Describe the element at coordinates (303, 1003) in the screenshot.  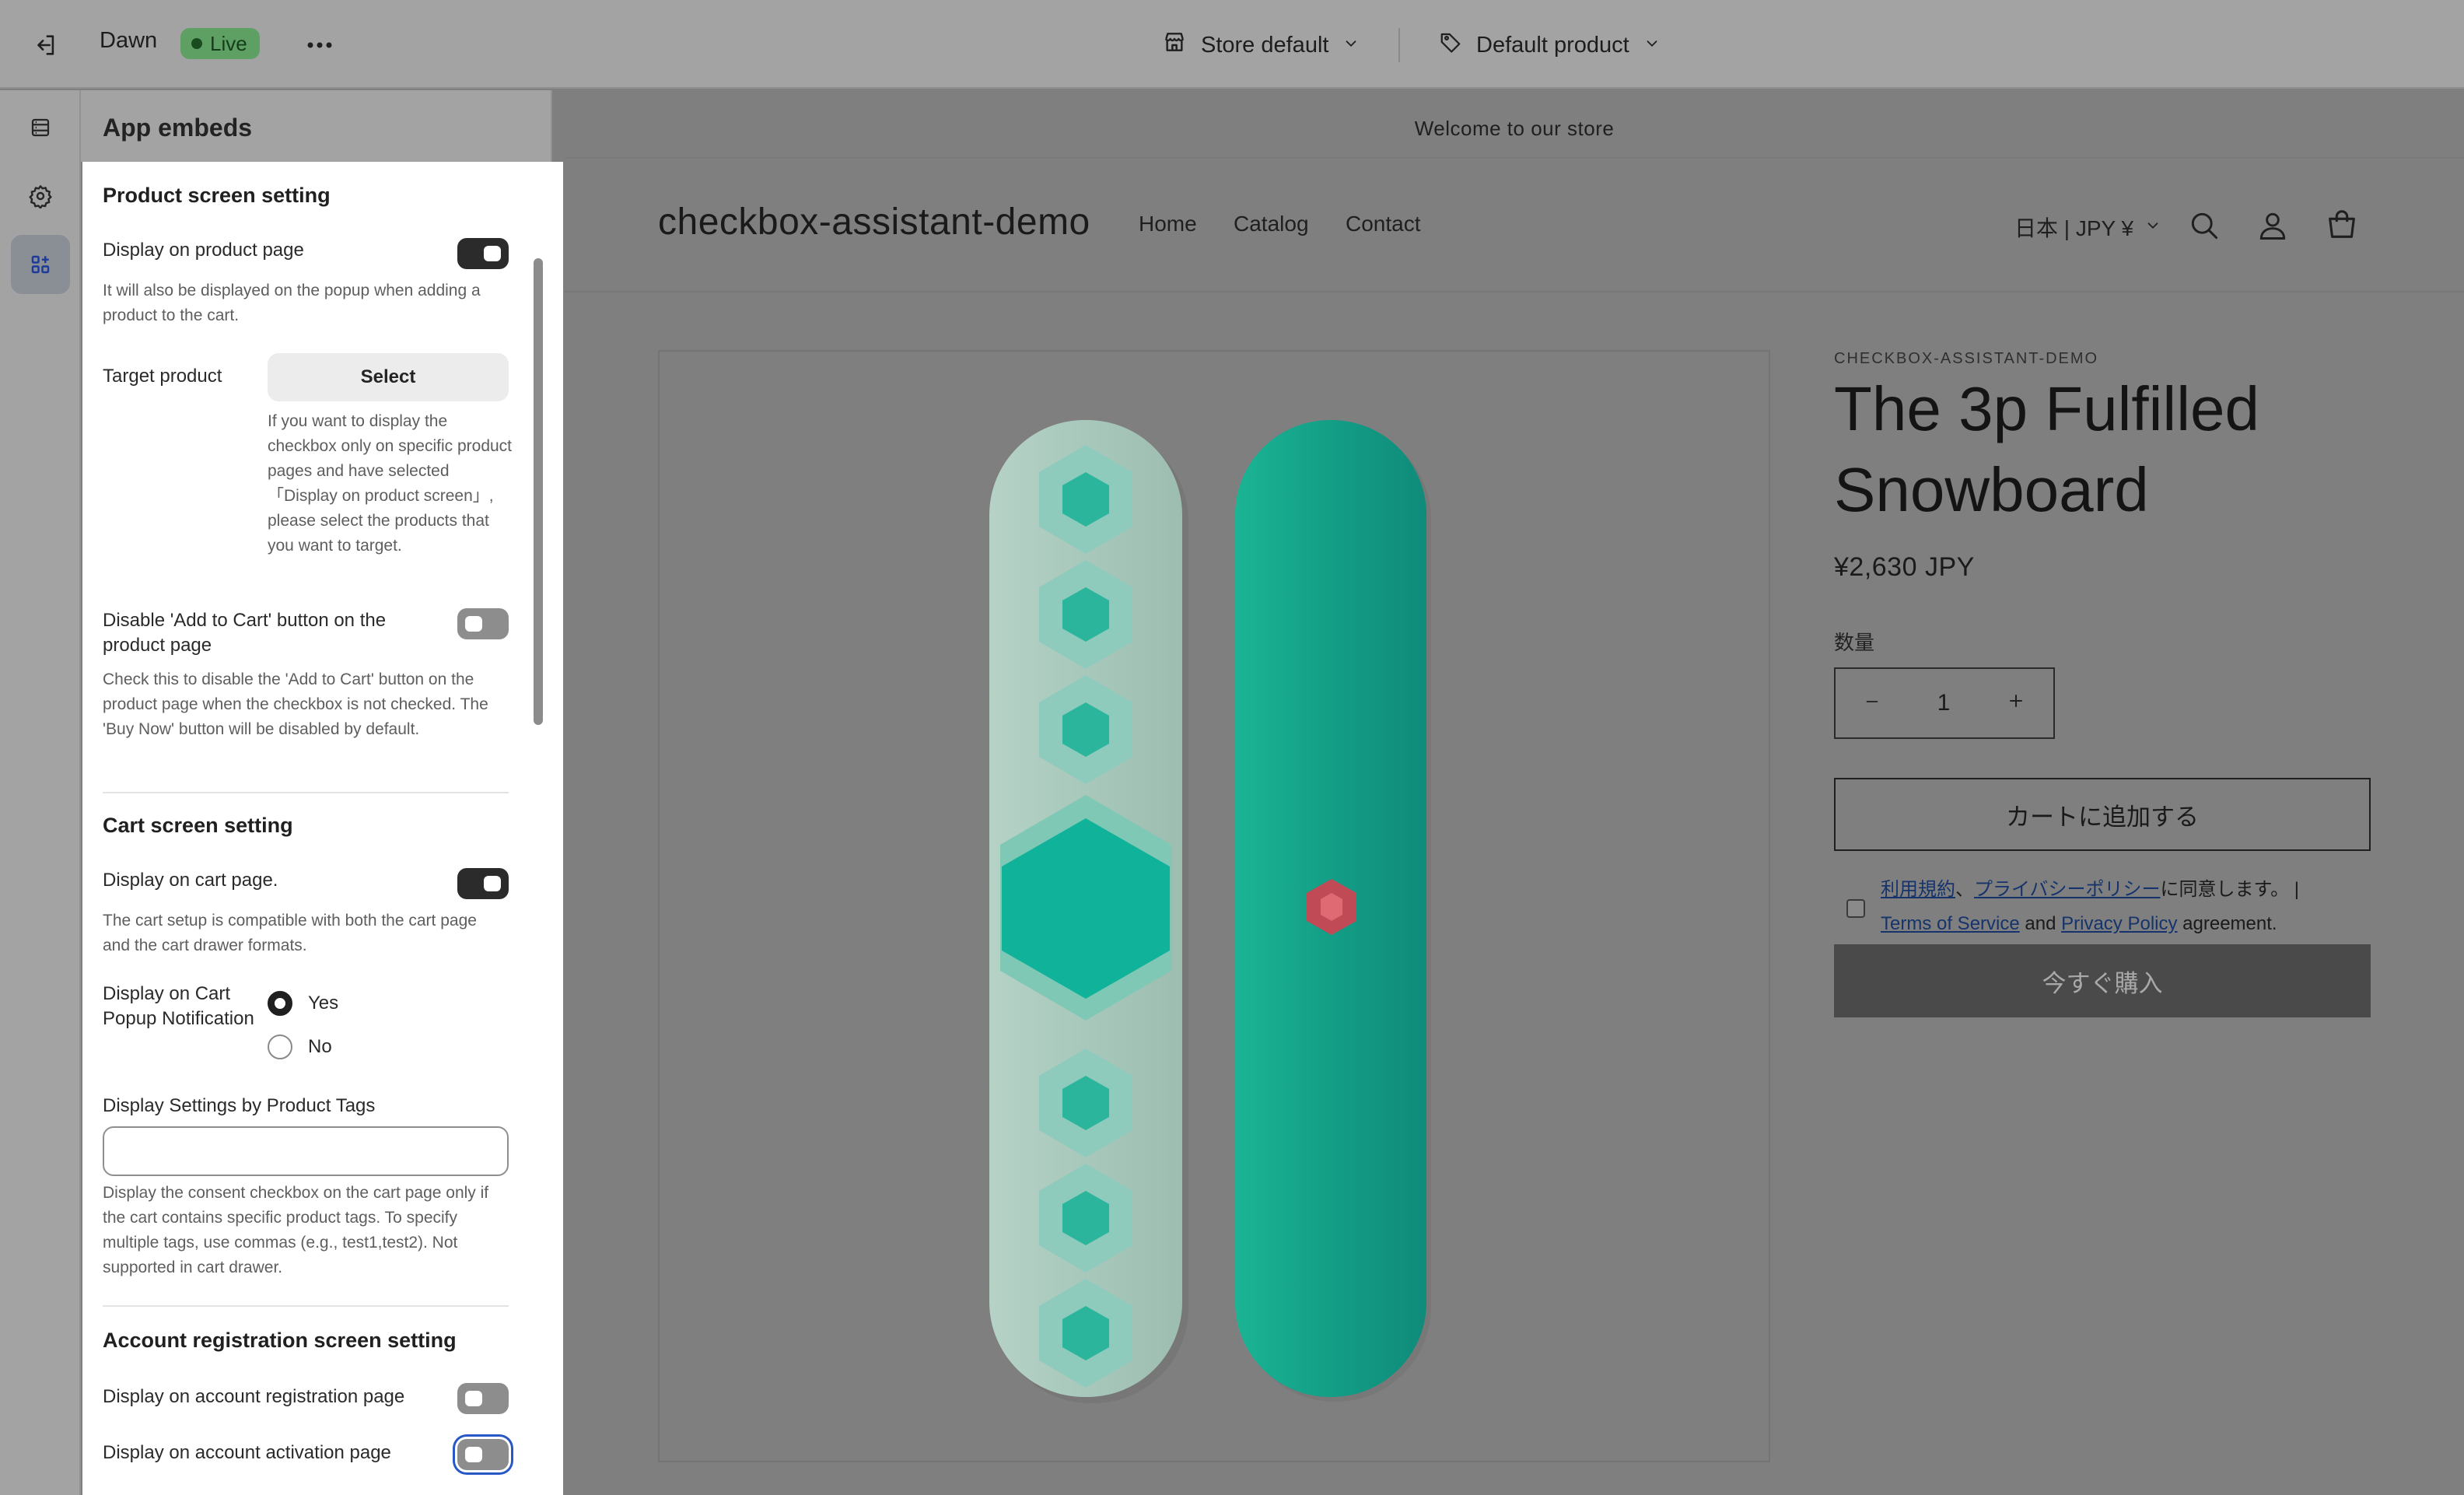
I see `radio-yes: Yes` at that location.